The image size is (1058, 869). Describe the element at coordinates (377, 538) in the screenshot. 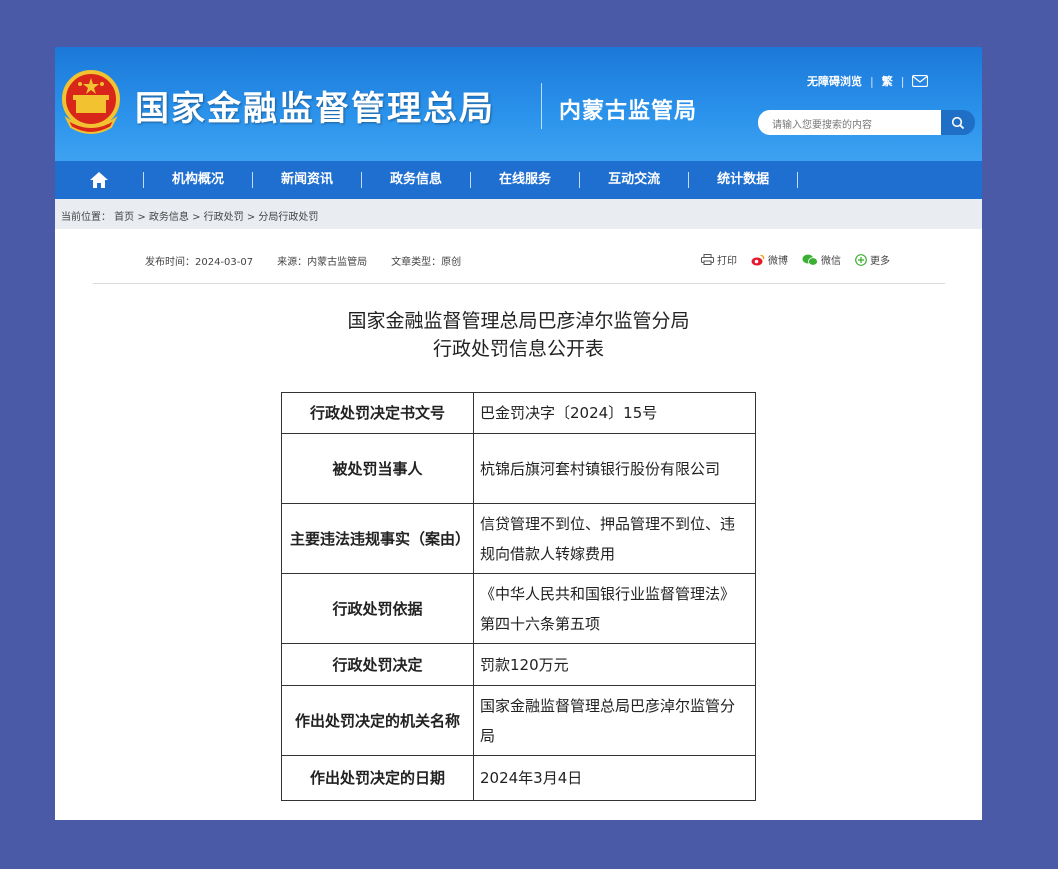

I see `row-label: 主要违法违规事实（案由）` at that location.